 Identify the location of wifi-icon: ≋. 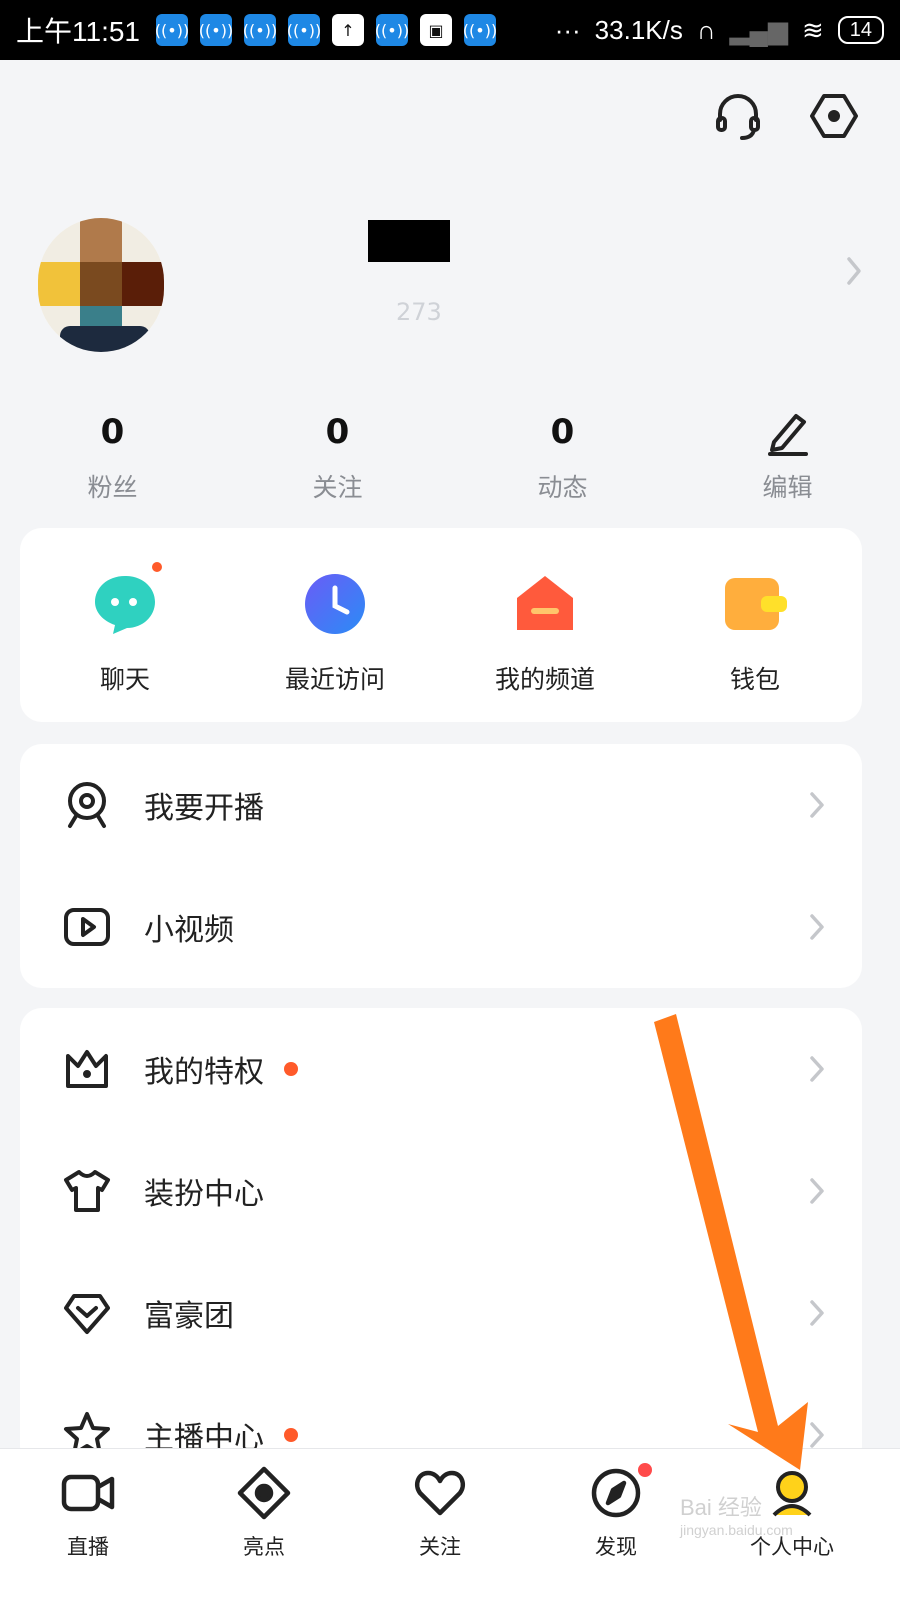
(812, 29).